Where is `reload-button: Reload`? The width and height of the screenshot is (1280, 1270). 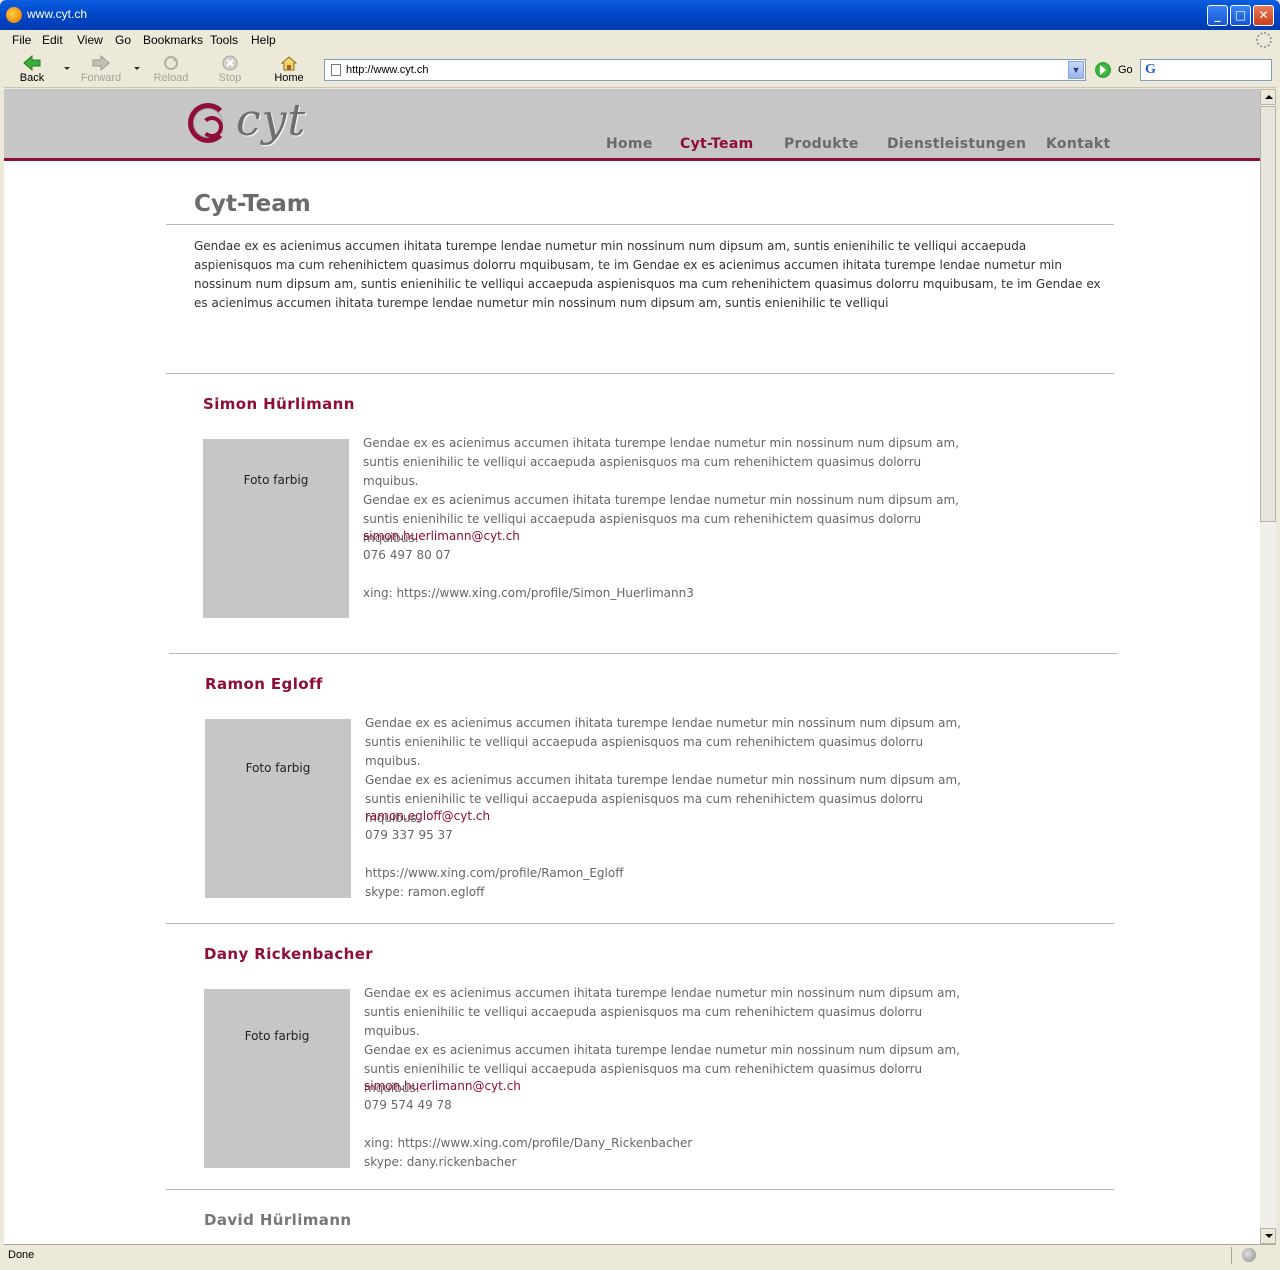 reload-button: Reload is located at coordinates (171, 70).